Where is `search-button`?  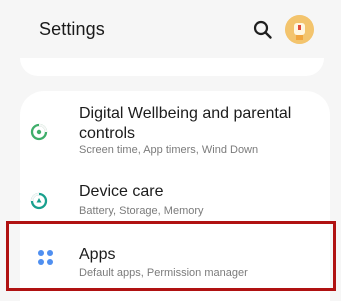 search-button is located at coordinates (263, 30).